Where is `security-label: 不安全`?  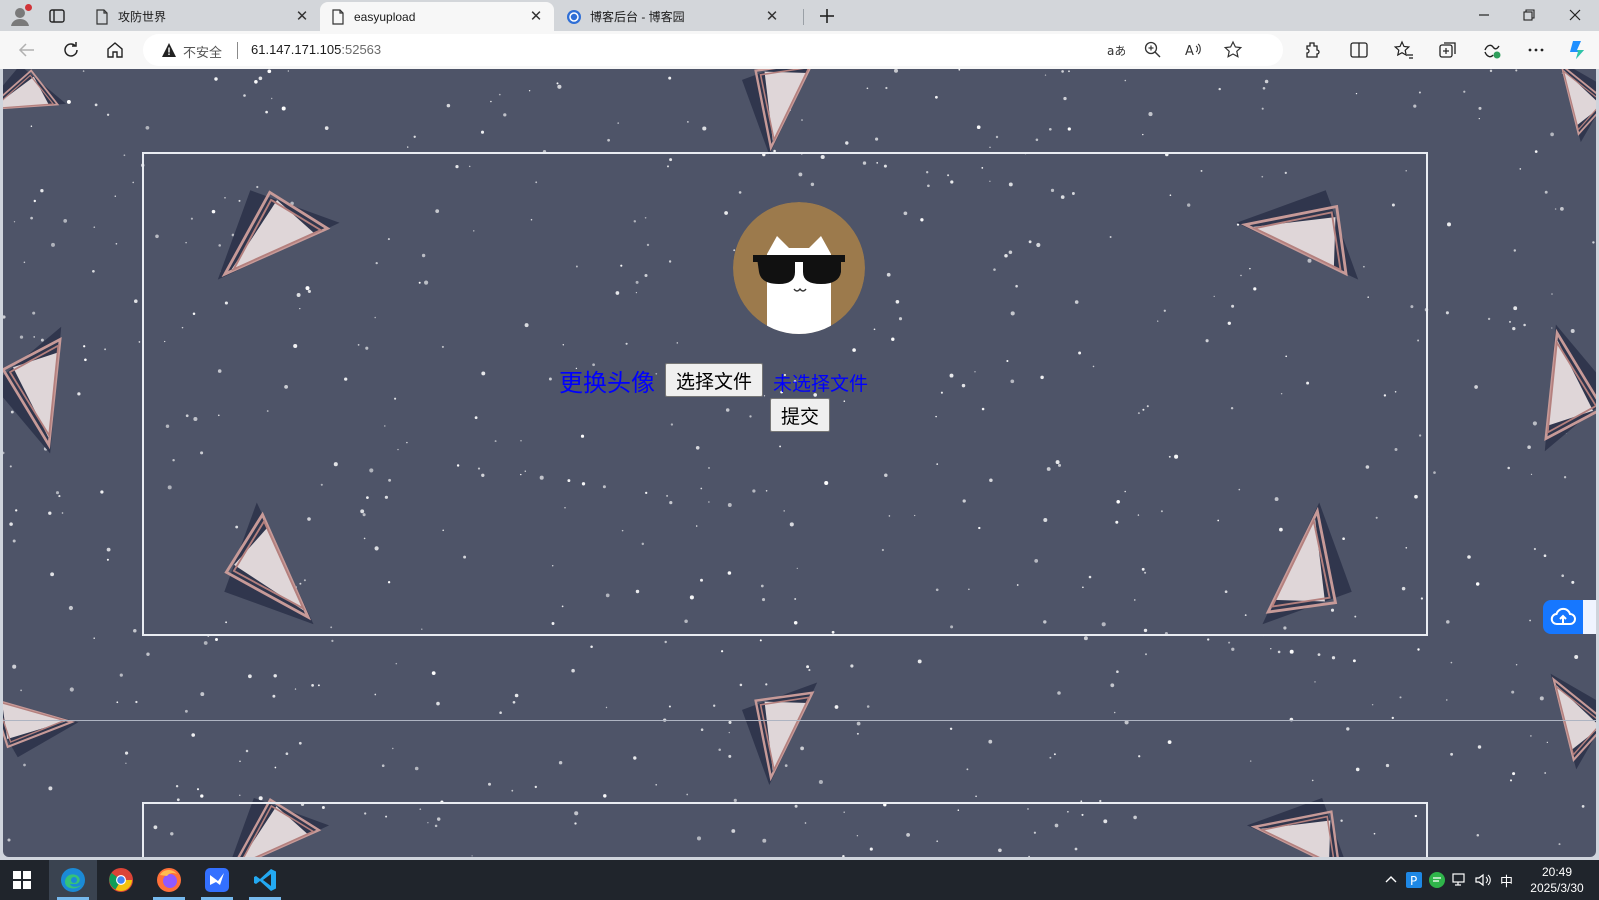
security-label: 不安全 is located at coordinates (202, 51).